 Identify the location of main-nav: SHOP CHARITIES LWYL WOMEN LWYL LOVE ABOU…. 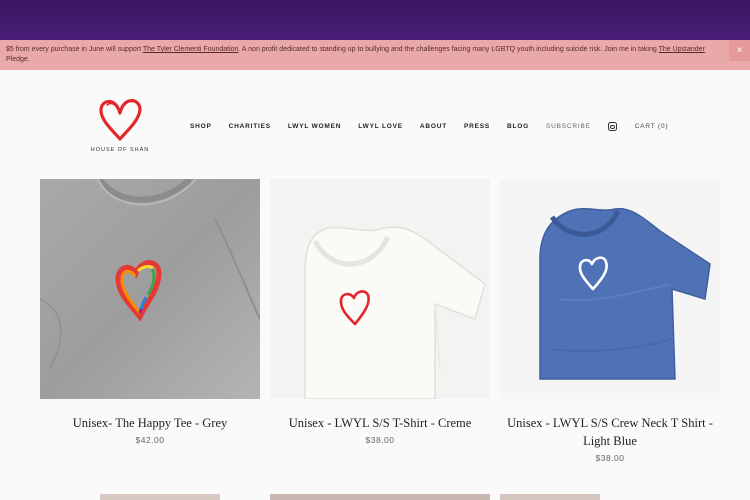
(429, 126).